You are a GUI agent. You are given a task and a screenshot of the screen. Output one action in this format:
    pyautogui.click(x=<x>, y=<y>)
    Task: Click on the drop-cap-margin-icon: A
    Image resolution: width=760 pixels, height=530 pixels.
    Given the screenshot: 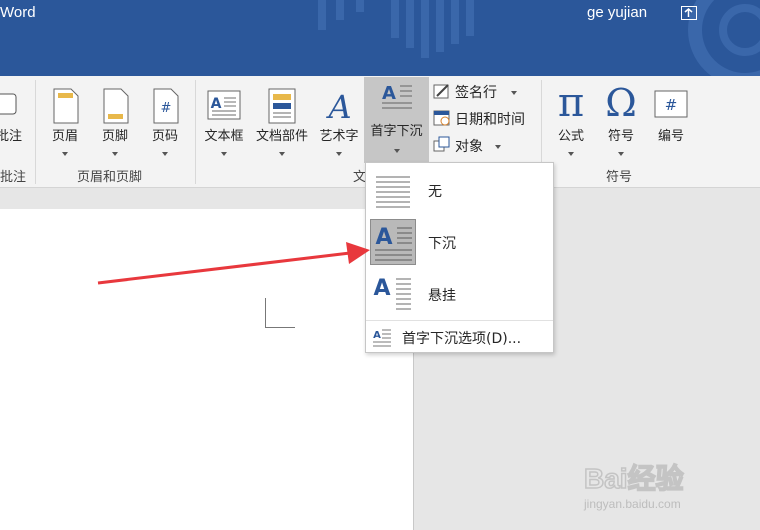 What is the action you would take?
    pyautogui.click(x=392, y=293)
    